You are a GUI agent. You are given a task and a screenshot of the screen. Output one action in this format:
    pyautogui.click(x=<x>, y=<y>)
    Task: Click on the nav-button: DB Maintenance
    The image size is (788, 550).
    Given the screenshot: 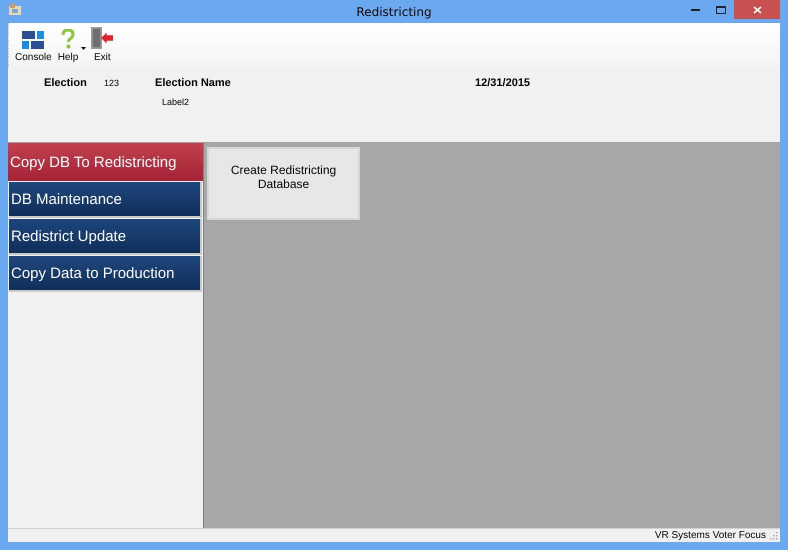 What is the action you would take?
    pyautogui.click(x=105, y=200)
    